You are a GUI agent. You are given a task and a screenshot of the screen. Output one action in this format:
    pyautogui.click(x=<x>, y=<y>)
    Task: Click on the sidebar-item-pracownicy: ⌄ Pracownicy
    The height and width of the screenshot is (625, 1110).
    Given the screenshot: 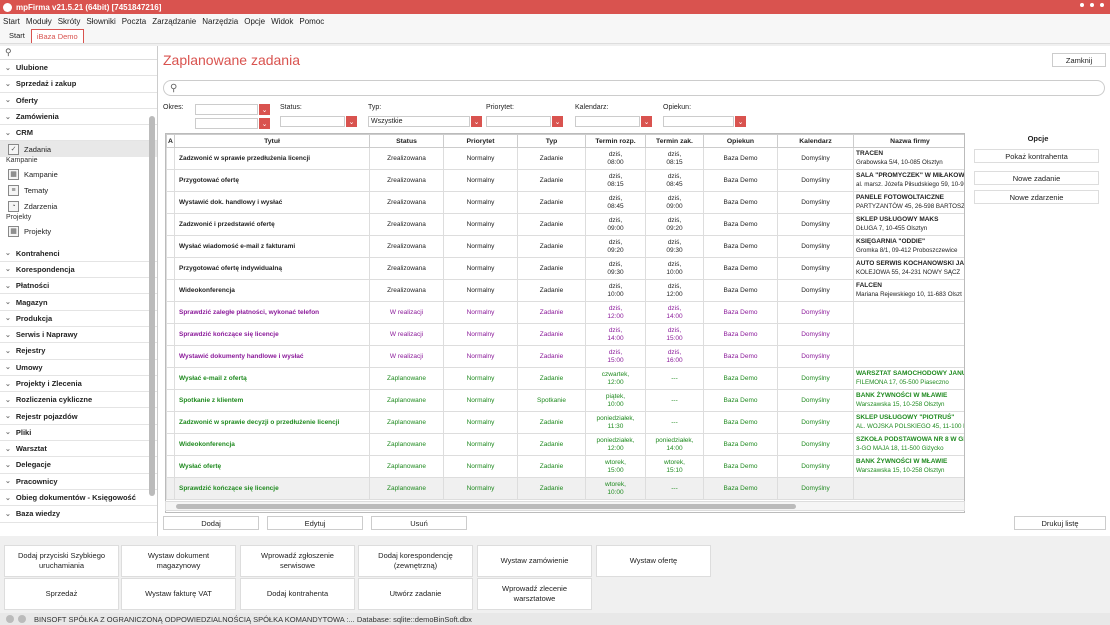 What is the action you would take?
    pyautogui.click(x=78, y=482)
    